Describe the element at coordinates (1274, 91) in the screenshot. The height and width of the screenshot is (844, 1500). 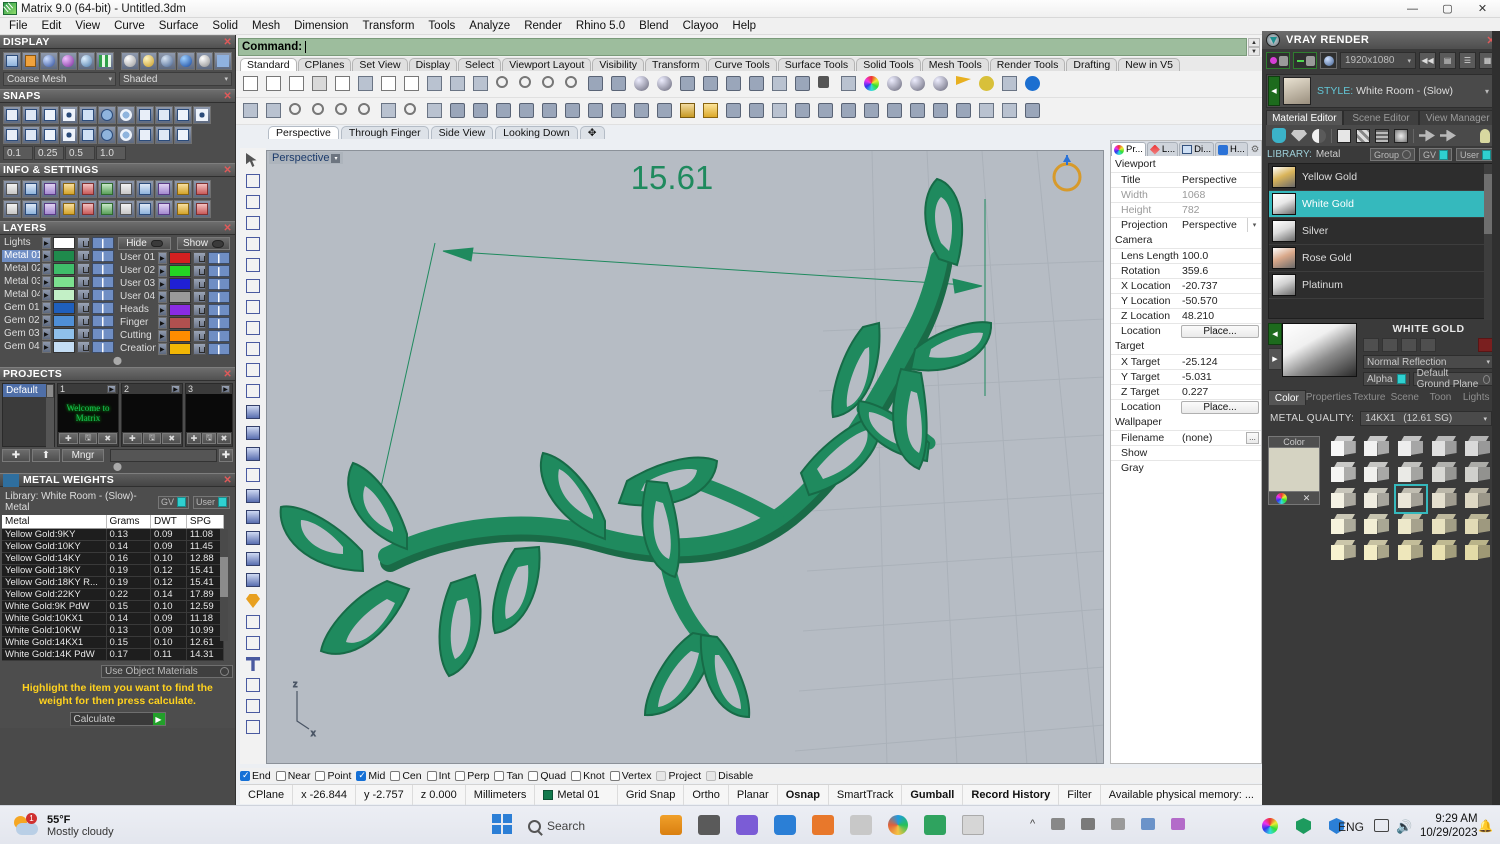
I see `style-prev-button: ◀` at that location.